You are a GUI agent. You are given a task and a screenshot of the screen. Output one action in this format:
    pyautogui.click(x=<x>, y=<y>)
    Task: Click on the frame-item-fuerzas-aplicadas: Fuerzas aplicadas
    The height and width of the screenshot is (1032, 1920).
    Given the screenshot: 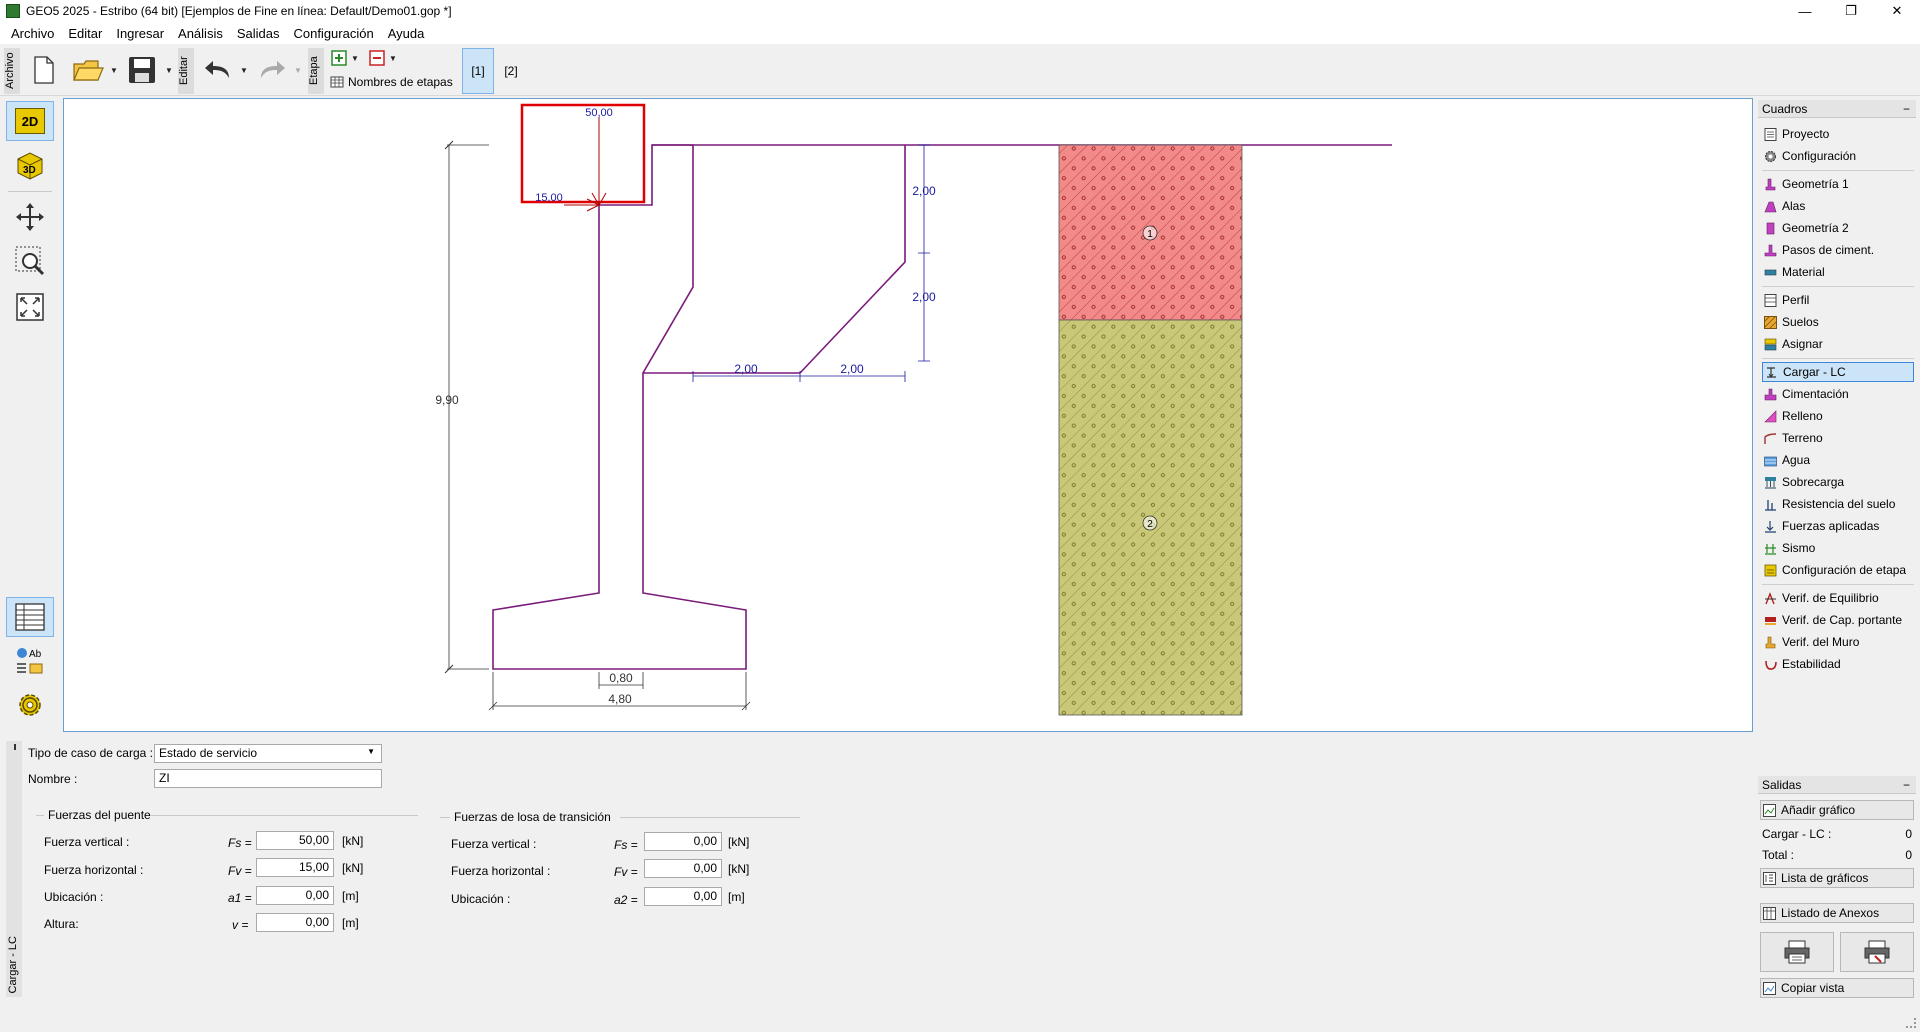 What is the action you would take?
    pyautogui.click(x=1838, y=526)
    